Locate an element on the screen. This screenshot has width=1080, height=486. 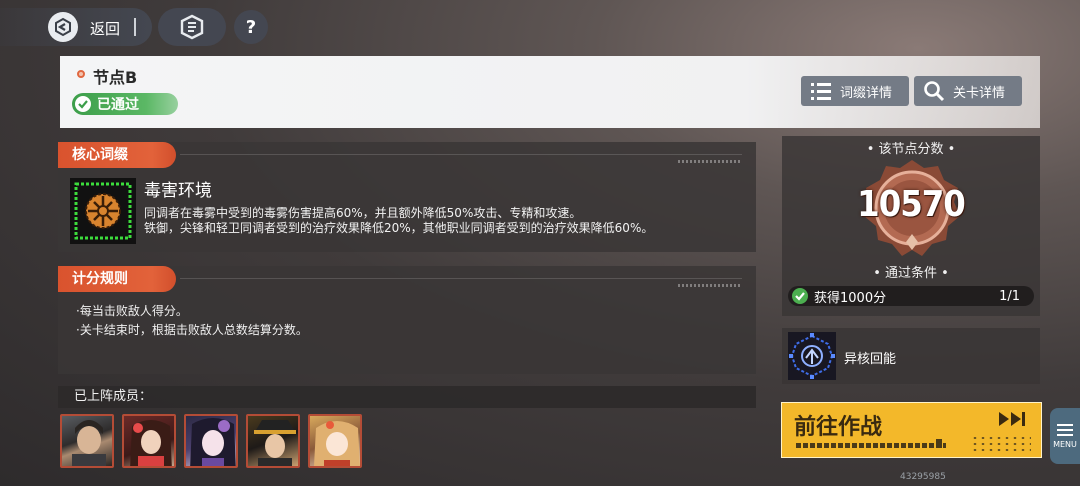
node-title: 节点B is located at coordinates (115, 77).